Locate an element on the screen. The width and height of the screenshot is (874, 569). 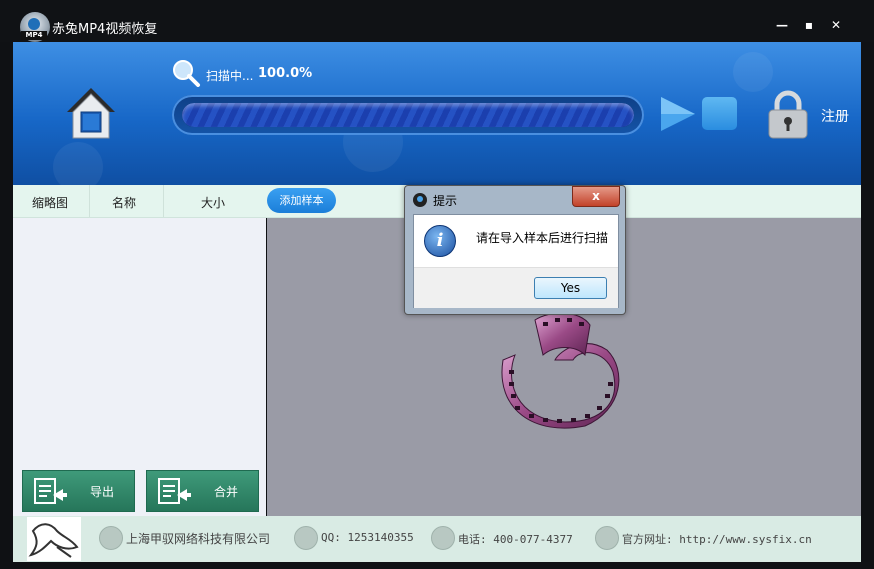
merge-icon is located at coordinates (174, 491).